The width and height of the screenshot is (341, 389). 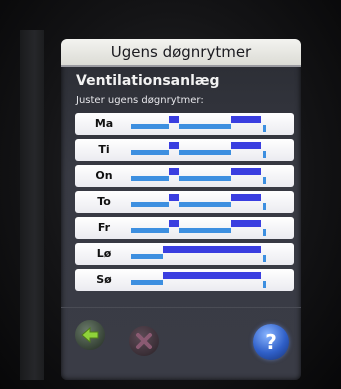 I want to click on day-label: On, so click(x=104, y=175).